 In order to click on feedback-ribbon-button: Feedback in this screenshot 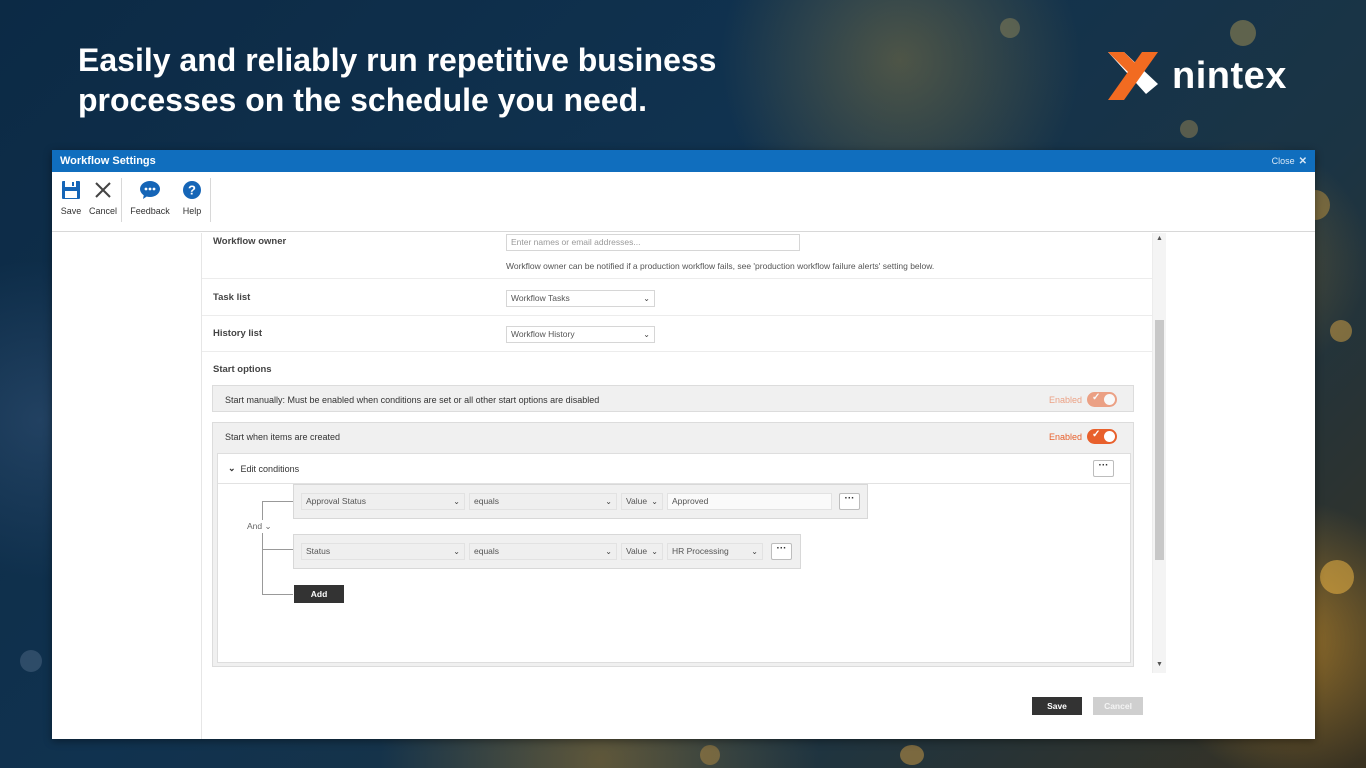, I will do `click(150, 197)`.